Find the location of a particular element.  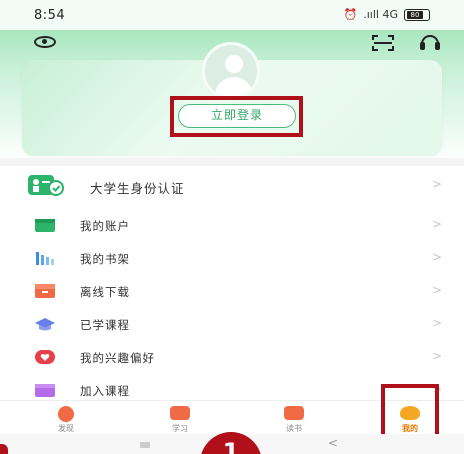

tab-reading: 读书 is located at coordinates (294, 418).